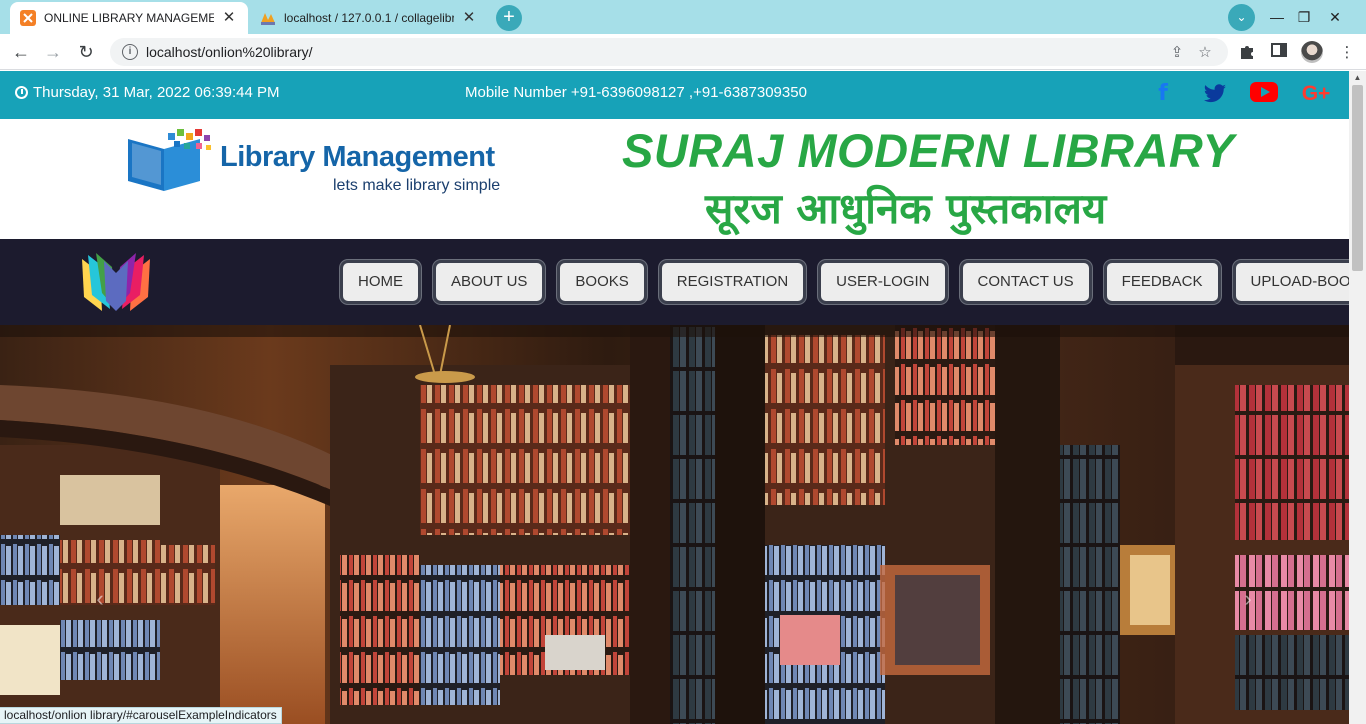 This screenshot has height=724, width=1366. Describe the element at coordinates (509, 18) in the screenshot. I see `new-tab-button: +` at that location.